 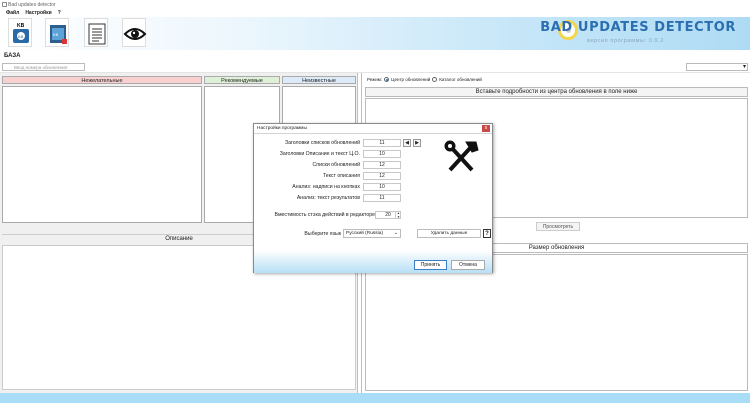 What do you see at coordinates (460, 79) in the screenshot?
I see `mode-option-catalog: Каталог обновлений` at bounding box center [460, 79].